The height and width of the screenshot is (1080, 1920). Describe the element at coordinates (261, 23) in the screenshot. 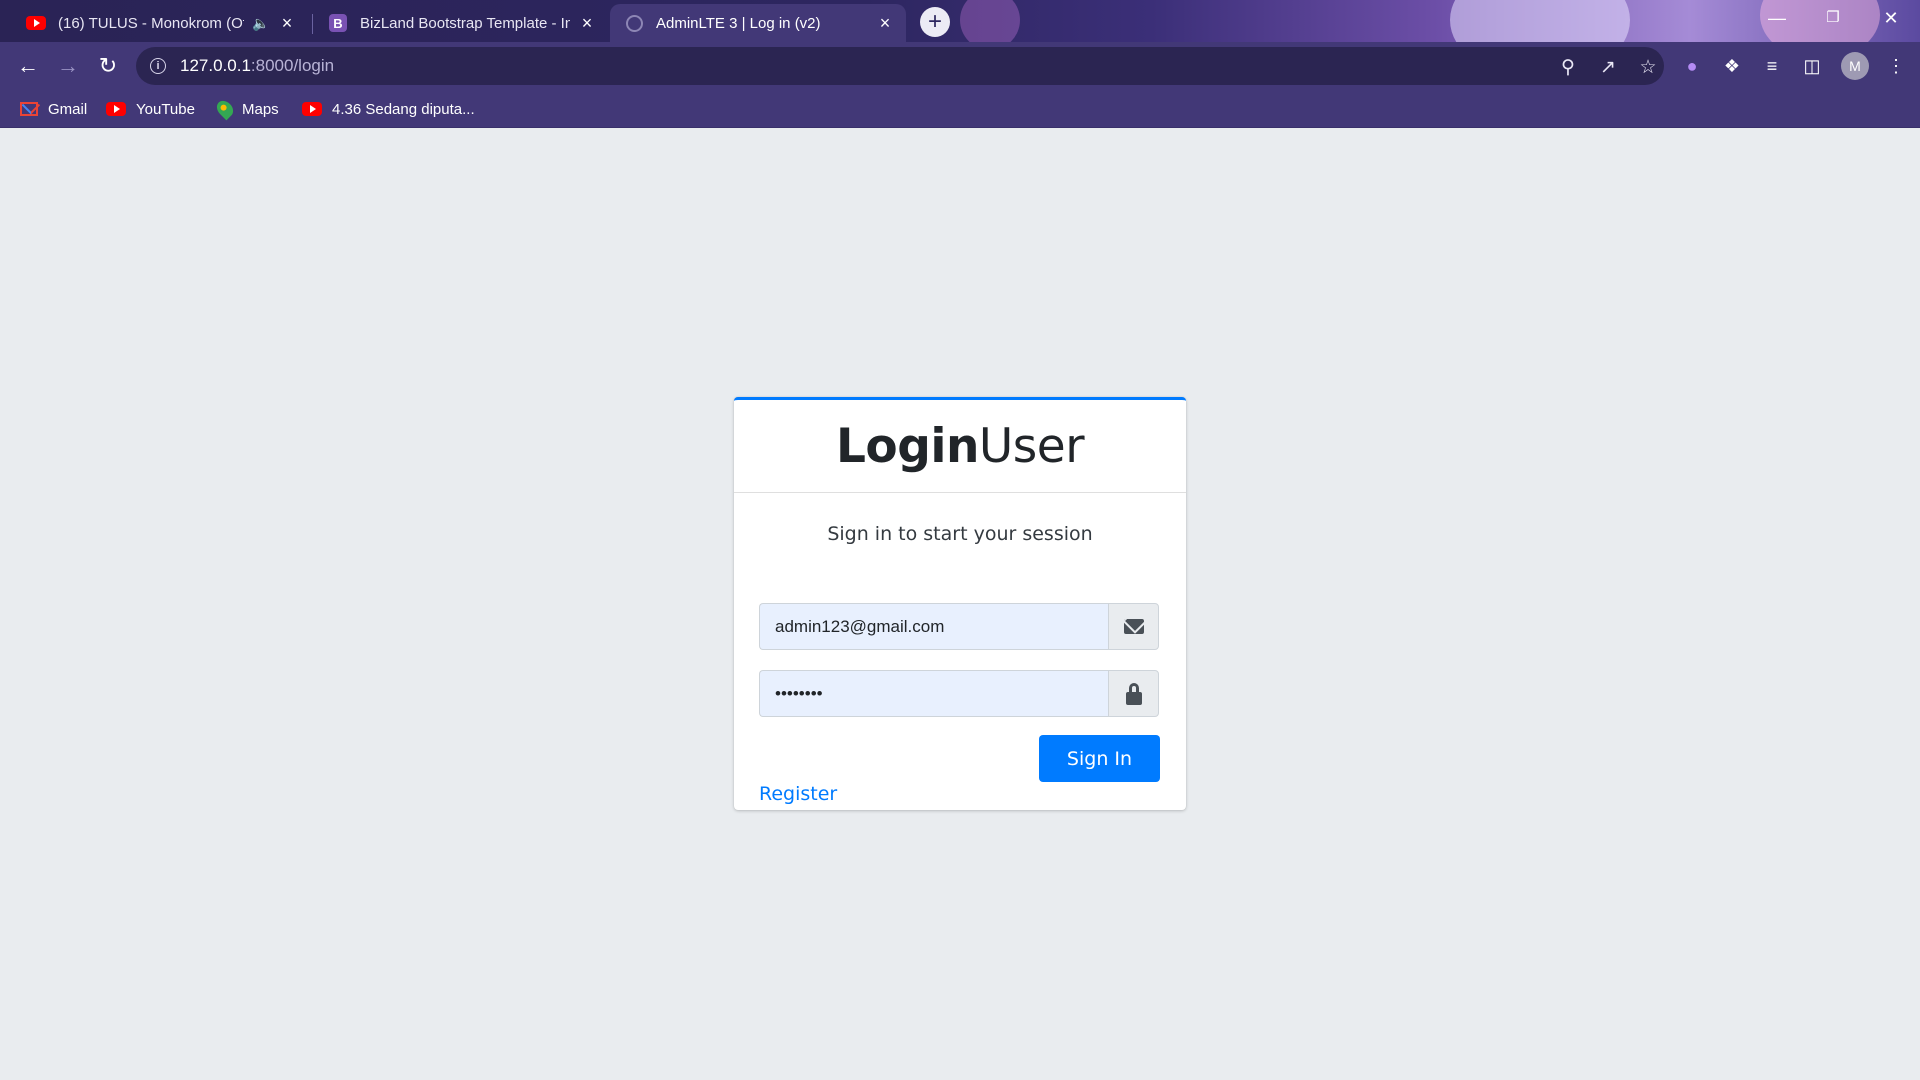

I see `speaker-icon: 🔈` at that location.